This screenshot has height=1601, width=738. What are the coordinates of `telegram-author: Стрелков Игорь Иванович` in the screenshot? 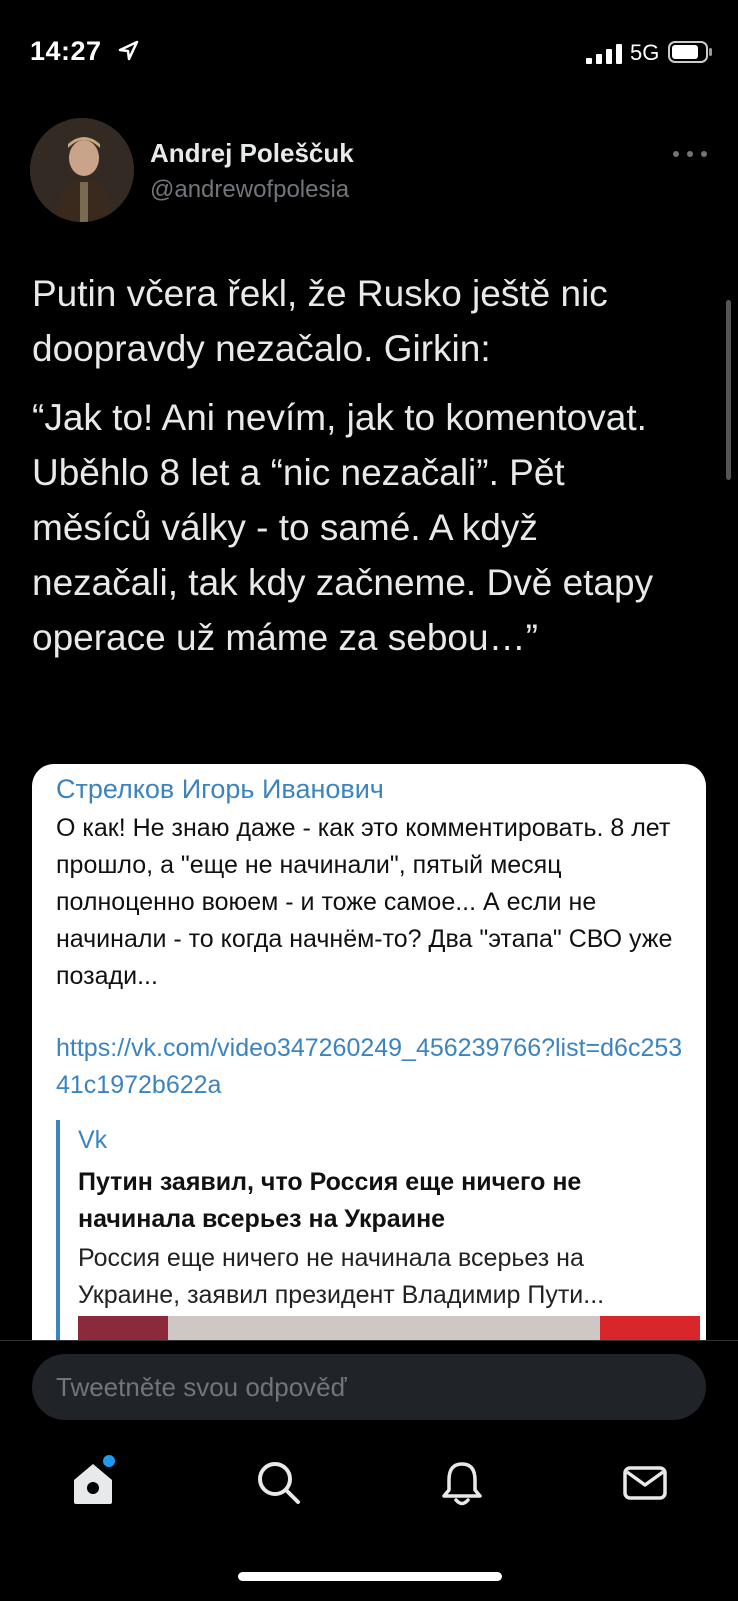 It's located at (220, 789).